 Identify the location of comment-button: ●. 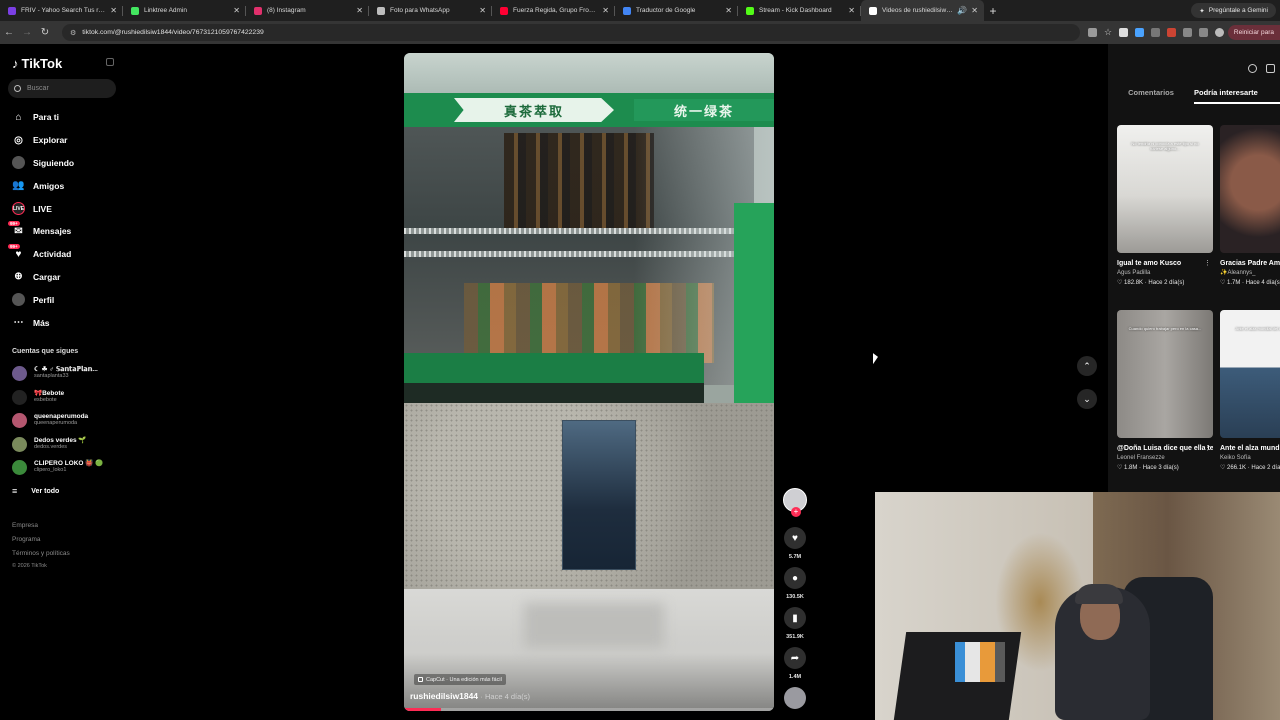
(795, 578).